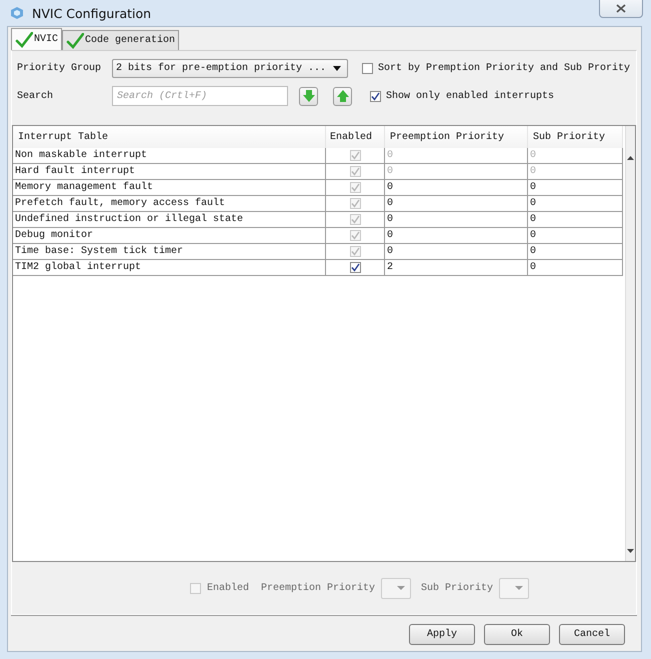  I want to click on search-field: Search (Crtl+F), so click(200, 96).